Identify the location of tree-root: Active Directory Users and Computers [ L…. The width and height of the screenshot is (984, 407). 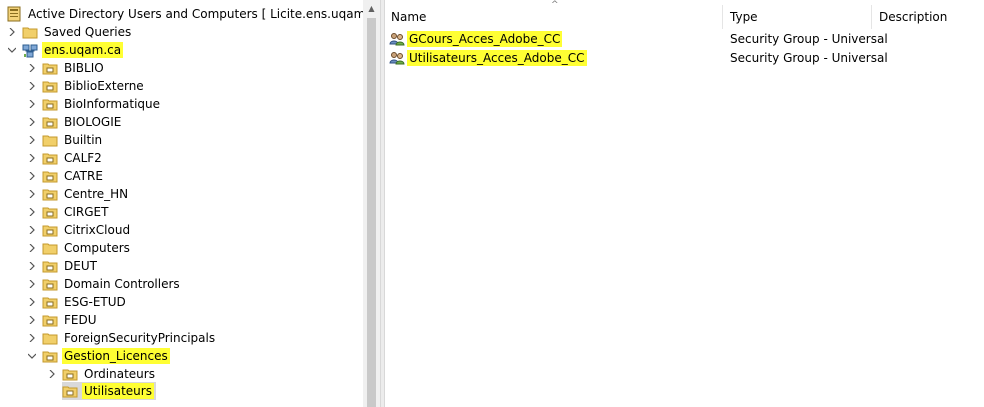
(184, 14).